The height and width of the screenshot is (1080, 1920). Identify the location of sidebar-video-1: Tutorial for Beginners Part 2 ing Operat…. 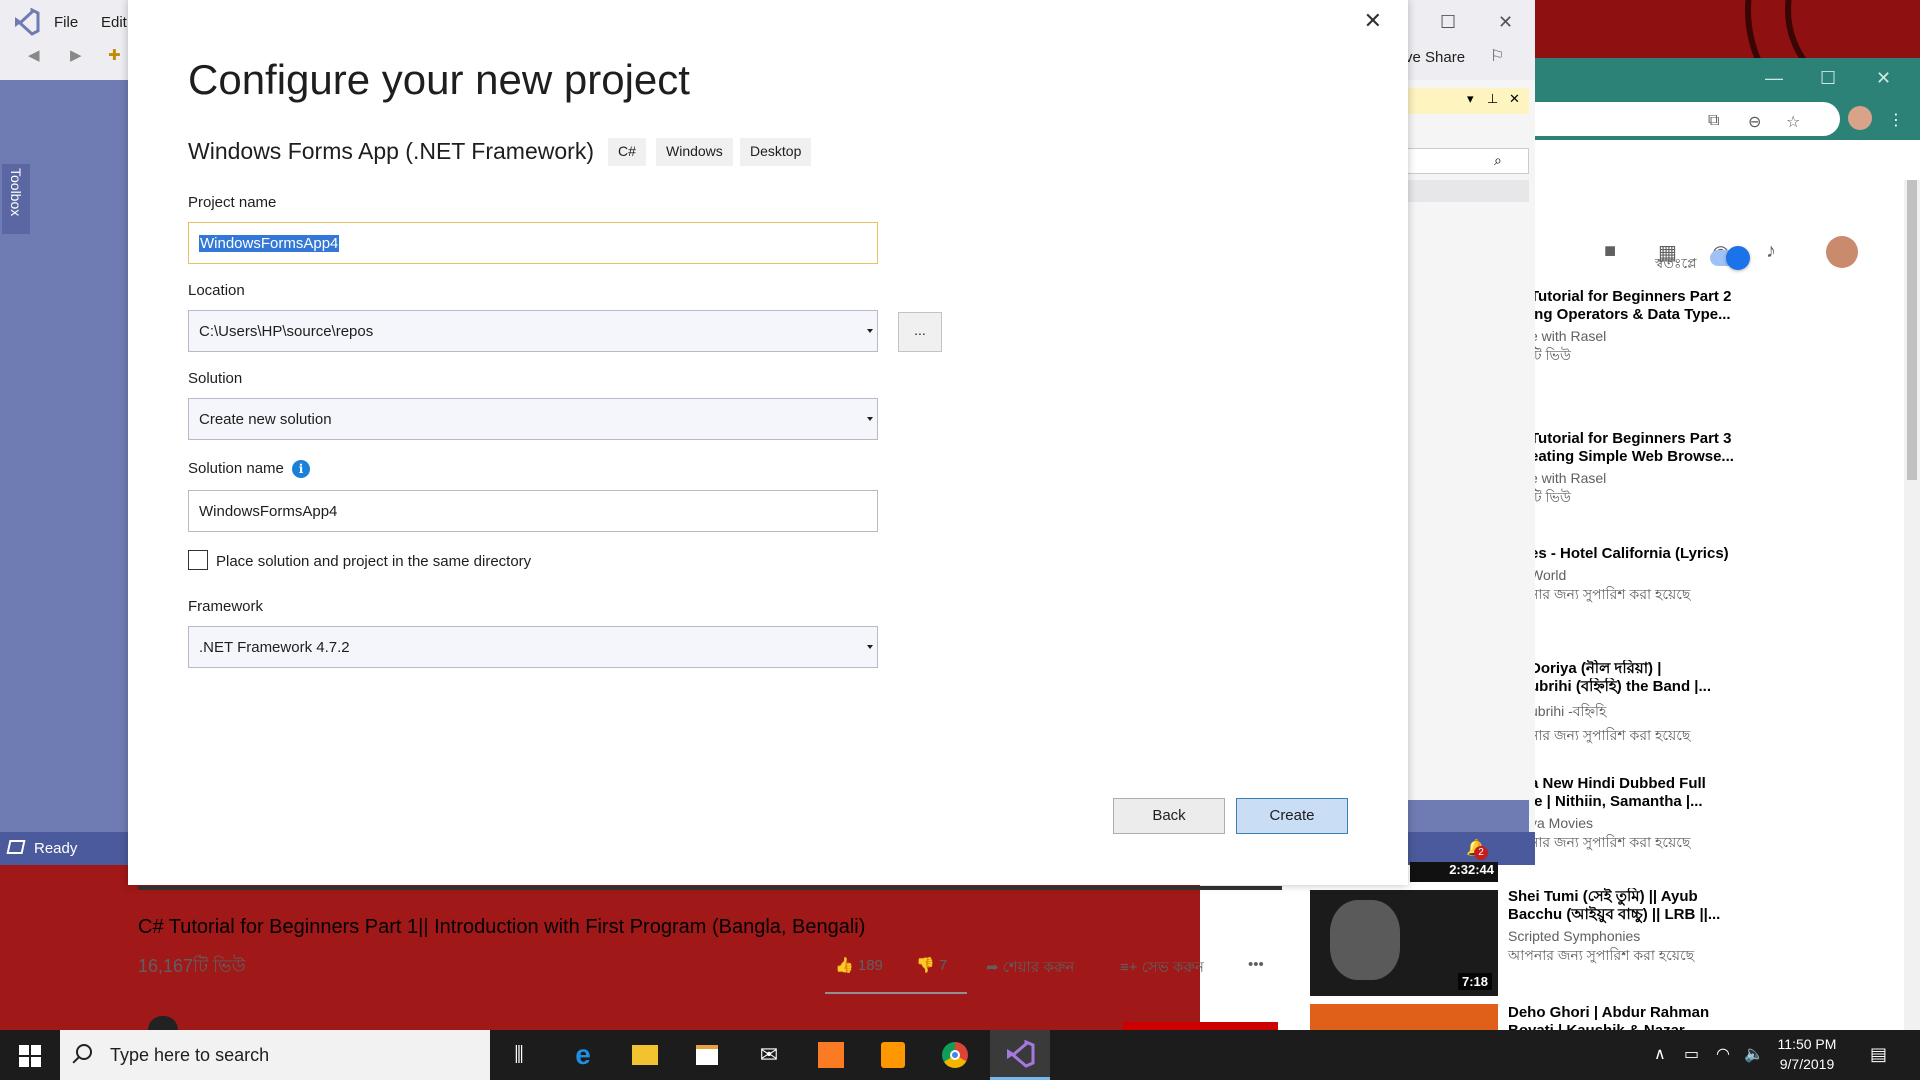
(1650, 328).